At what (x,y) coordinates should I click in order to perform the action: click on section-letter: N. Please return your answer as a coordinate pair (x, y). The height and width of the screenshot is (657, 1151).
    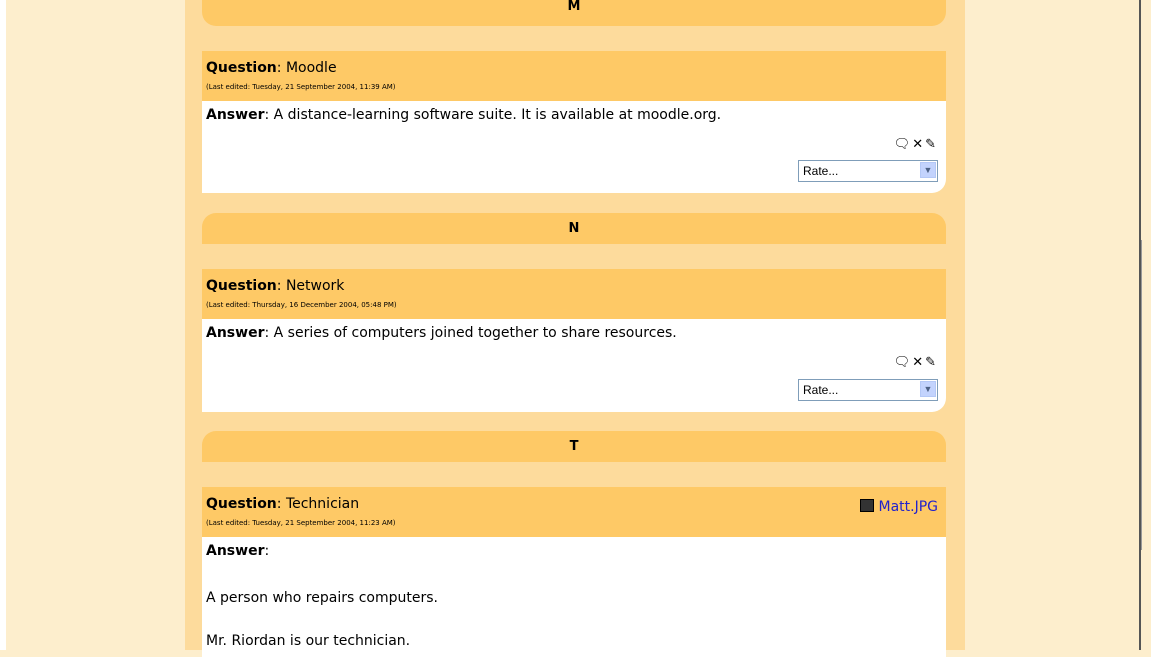
    Looking at the image, I should click on (574, 228).